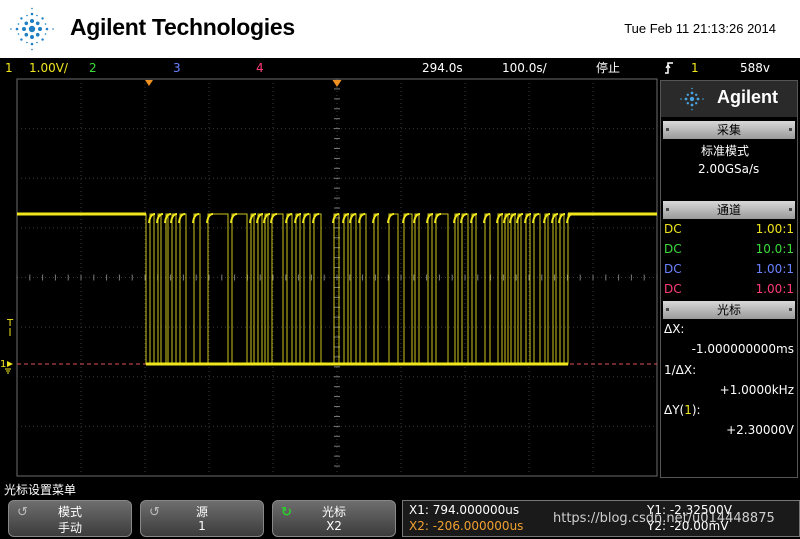 The width and height of the screenshot is (800, 539). What do you see at coordinates (756, 390) in the screenshot?
I see `inverse-delta-x-value: +1.0000kHz` at bounding box center [756, 390].